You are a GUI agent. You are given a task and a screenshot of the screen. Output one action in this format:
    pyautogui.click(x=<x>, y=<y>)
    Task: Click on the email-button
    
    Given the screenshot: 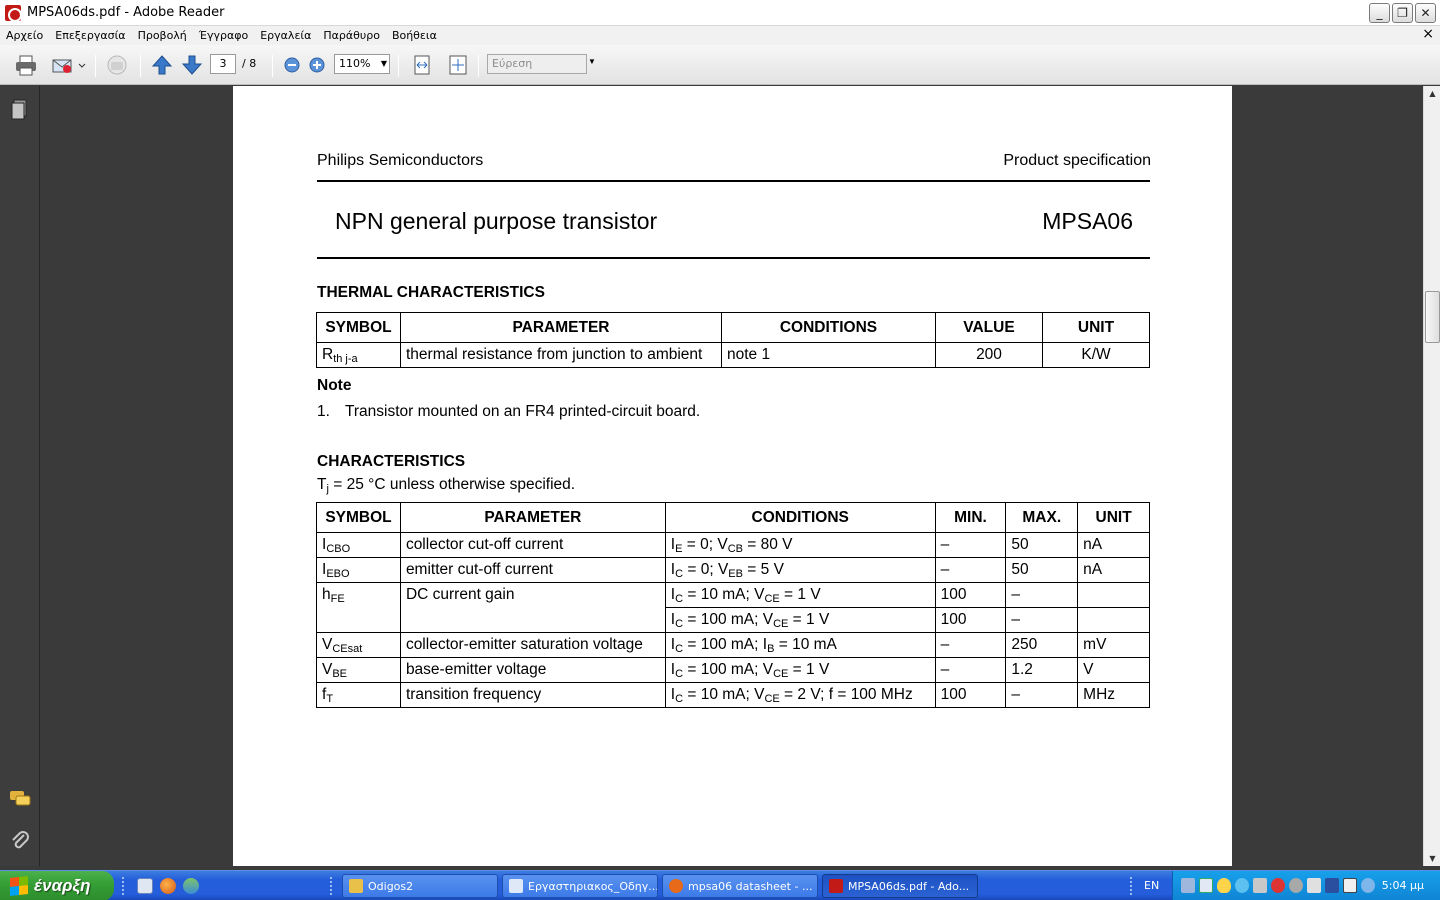 What is the action you would take?
    pyautogui.click(x=69, y=65)
    